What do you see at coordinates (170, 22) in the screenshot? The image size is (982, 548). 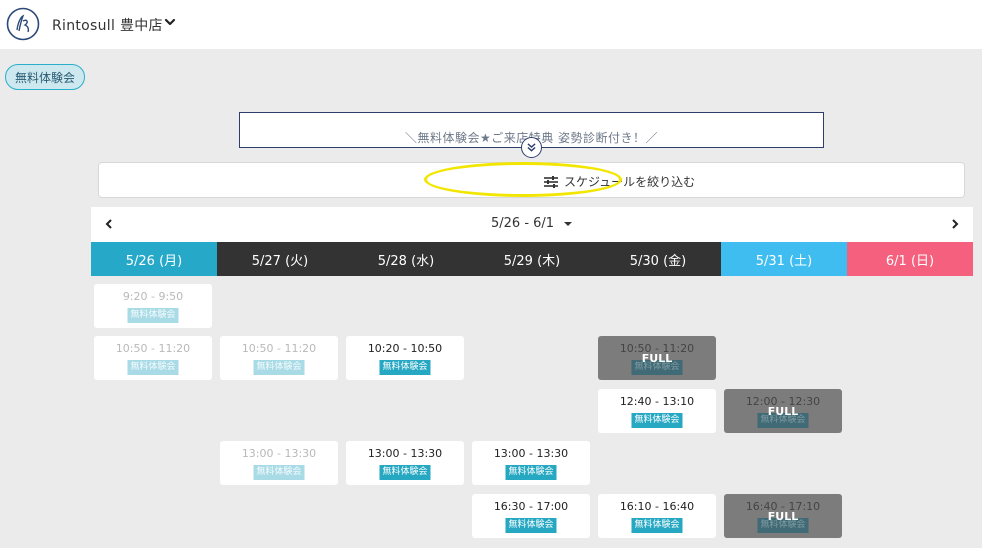 I see `chevron-down-icon` at bounding box center [170, 22].